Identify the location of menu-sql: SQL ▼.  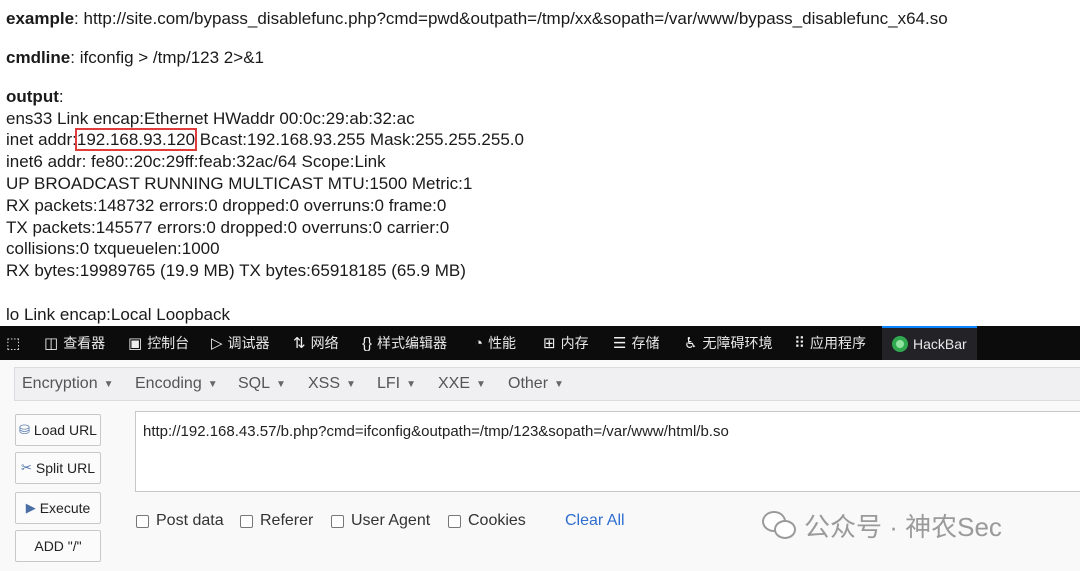
(262, 384).